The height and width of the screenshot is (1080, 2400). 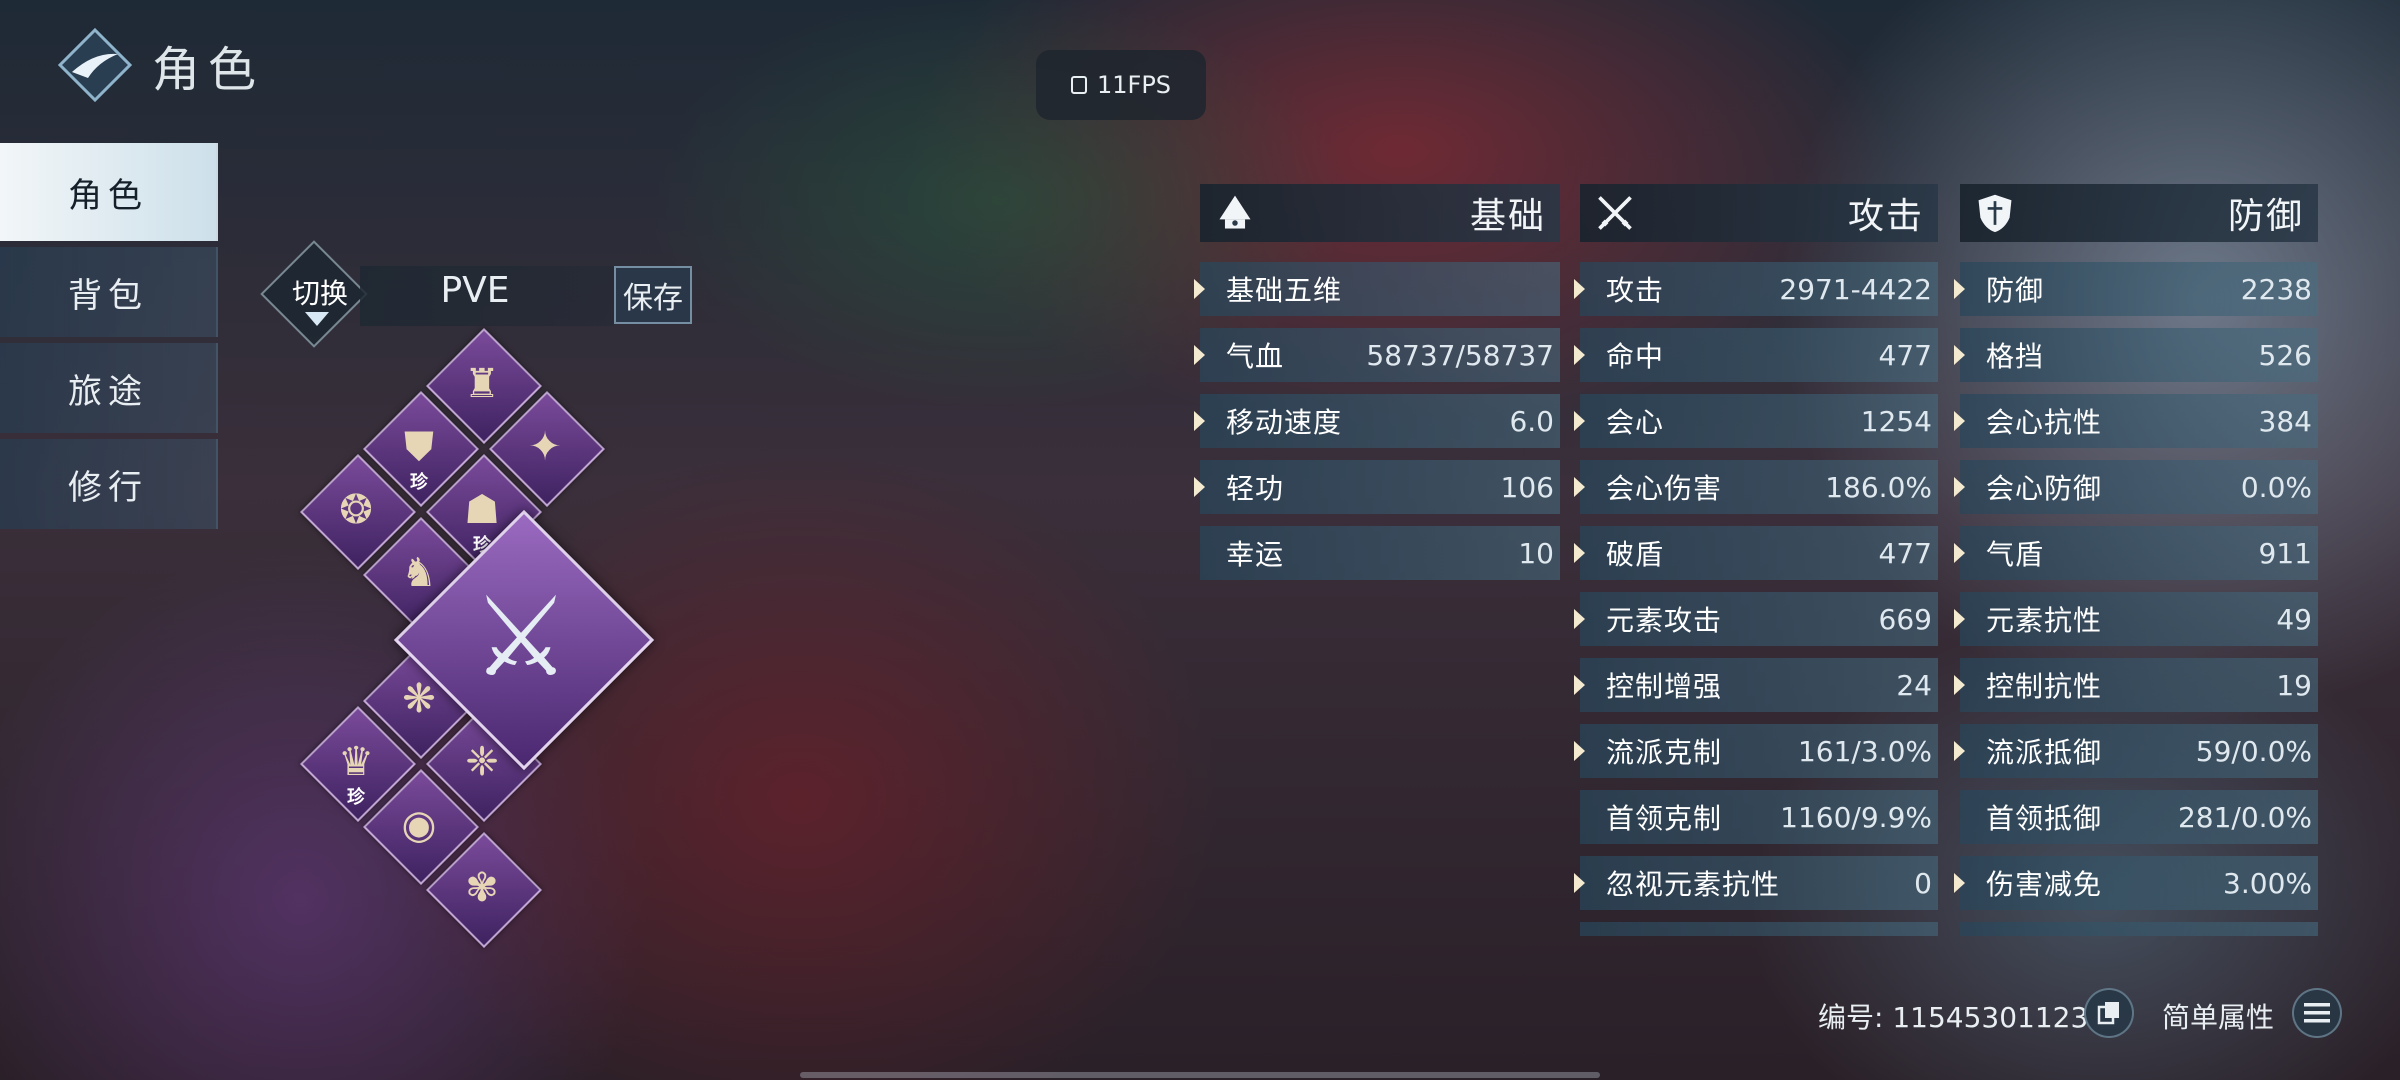 I want to click on stat-row: 气血 58737/58737, so click(x=1377, y=355).